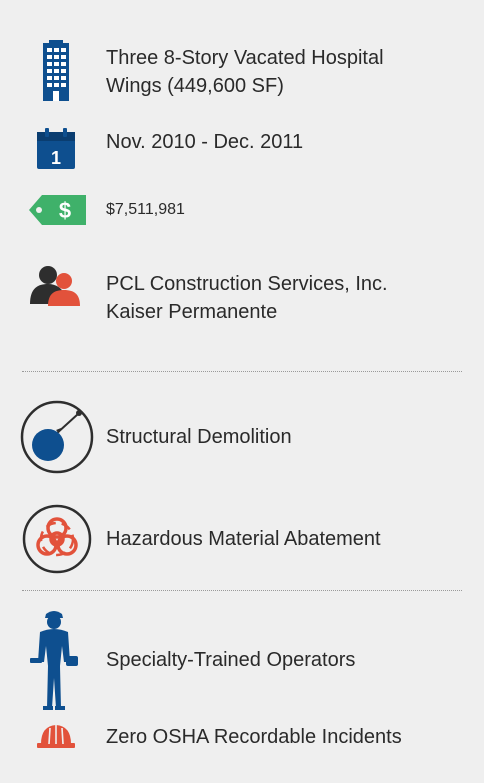 This screenshot has width=484, height=783. I want to click on project-cost: $7,511,981, so click(145, 209).